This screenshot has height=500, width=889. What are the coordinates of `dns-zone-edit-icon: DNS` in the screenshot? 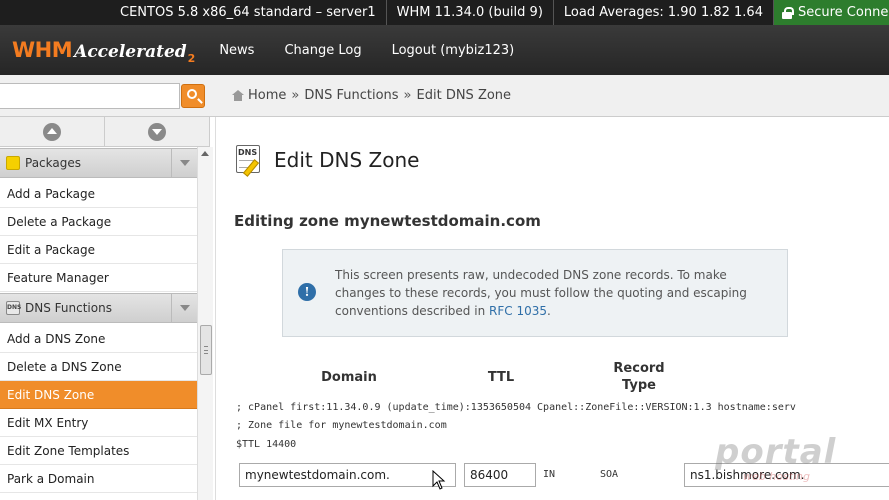 It's located at (250, 161).